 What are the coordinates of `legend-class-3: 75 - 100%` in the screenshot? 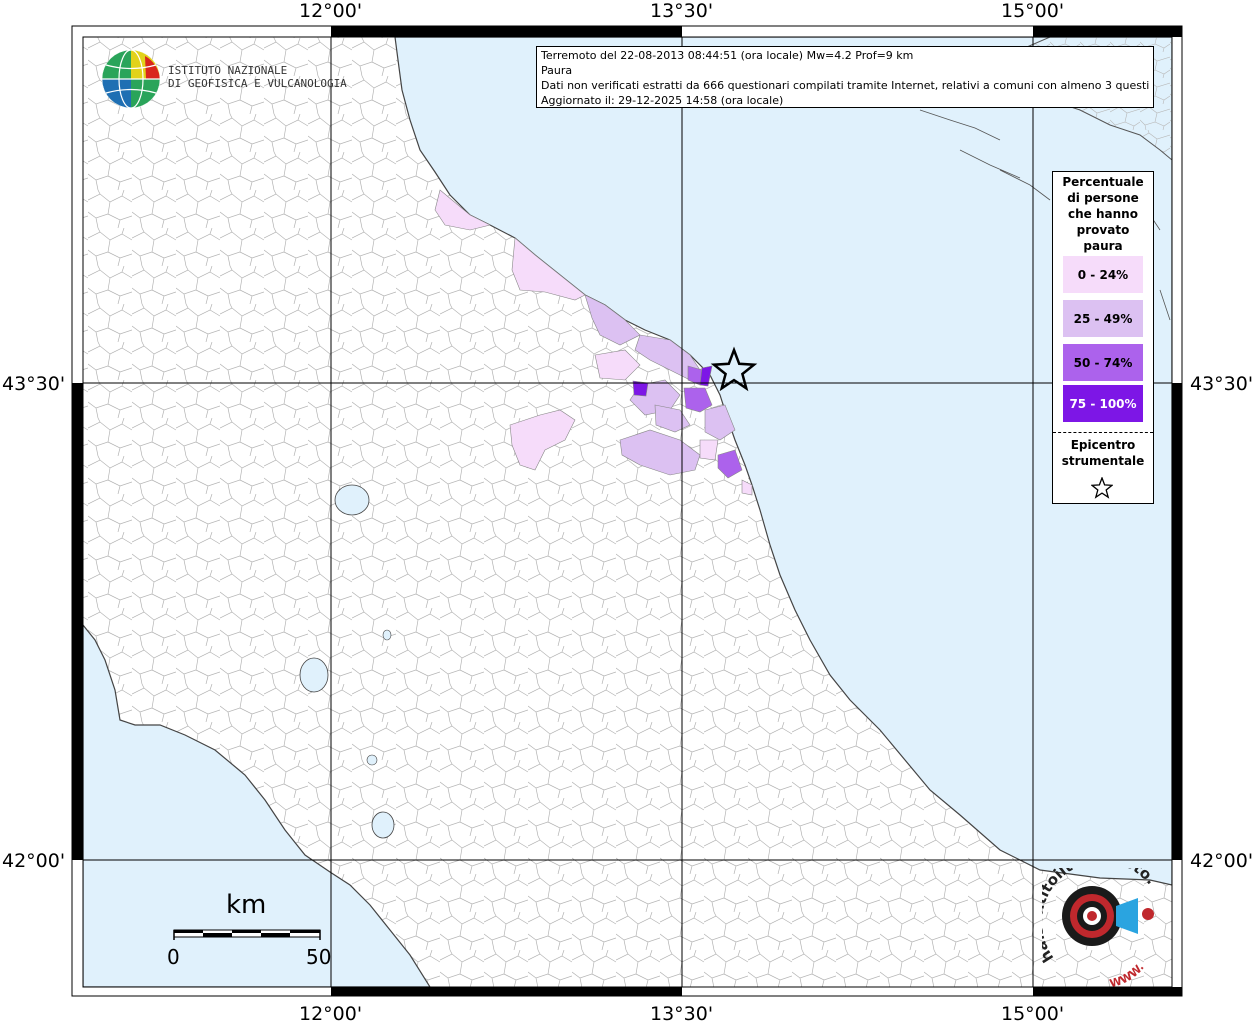 It's located at (1103, 403).